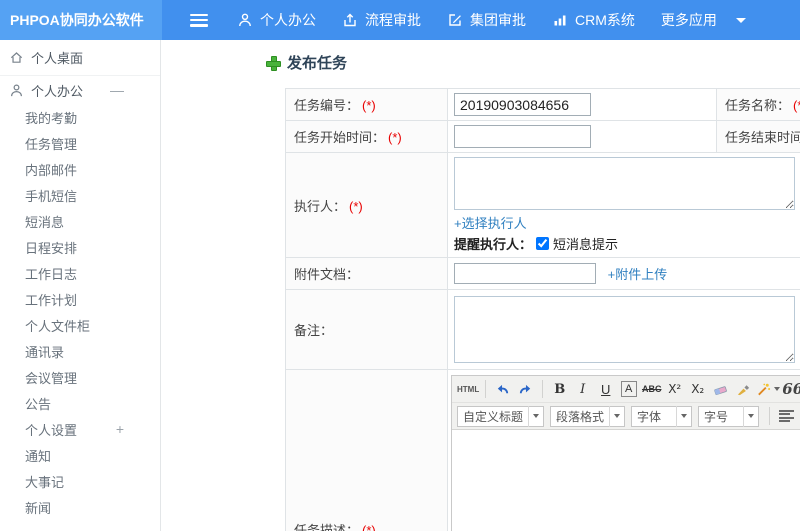 This screenshot has width=800, height=531. Describe the element at coordinates (764, 389) in the screenshot. I see `magic-wand-icon` at that location.